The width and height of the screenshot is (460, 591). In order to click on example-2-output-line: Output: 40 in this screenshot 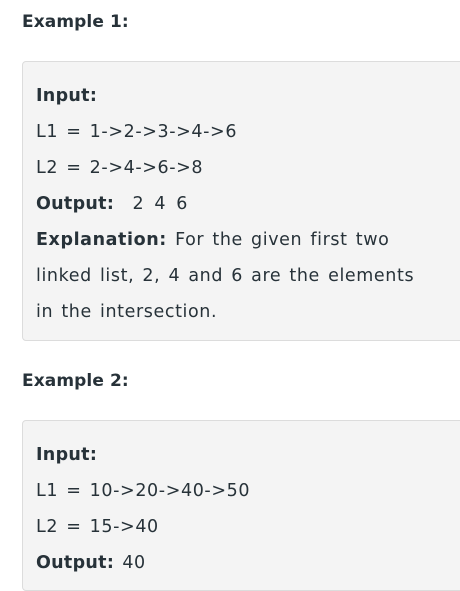, I will do `click(248, 563)`.